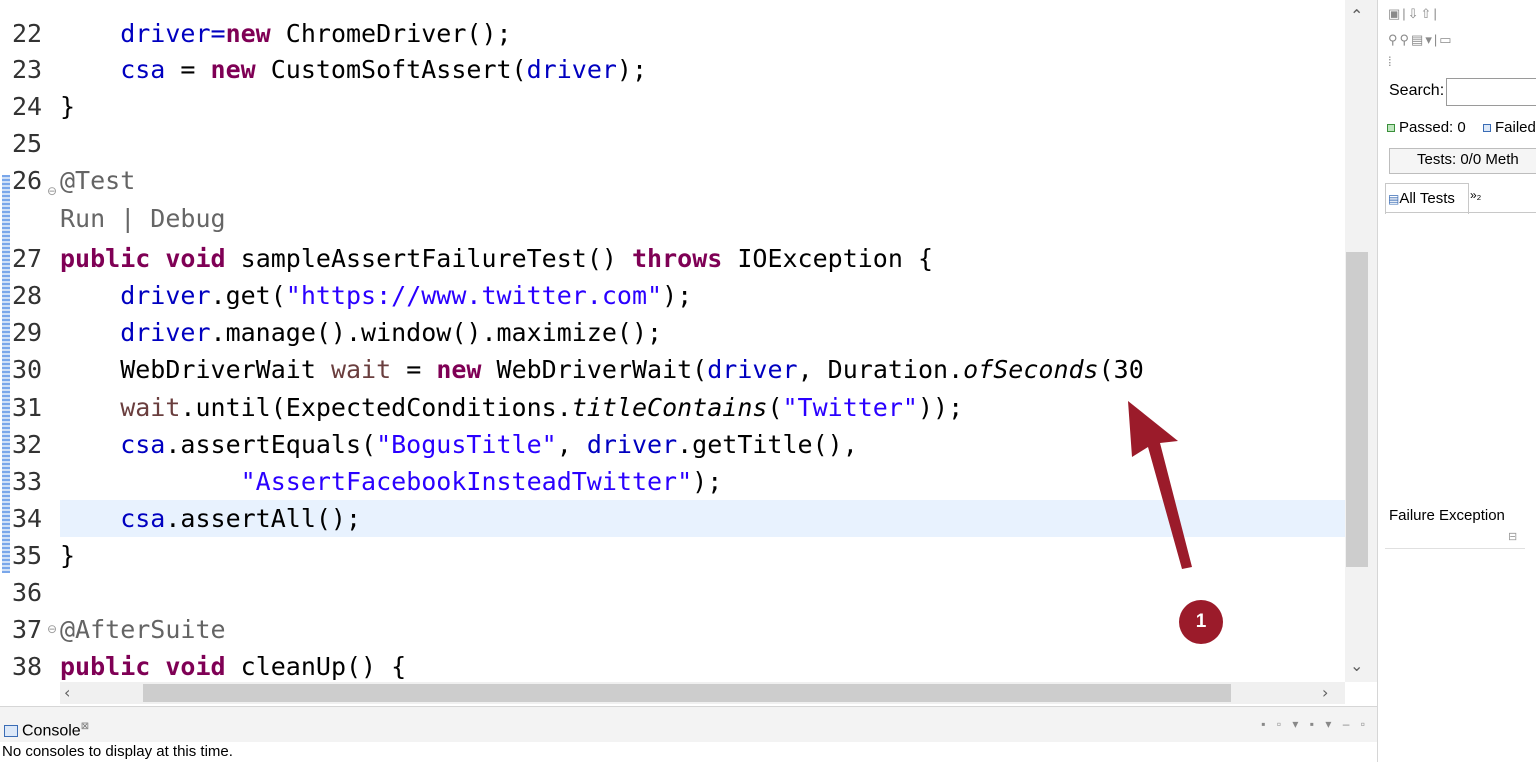 The image size is (1536, 763). What do you see at coordinates (271, 444) in the screenshot?
I see `code-token: .assertEquals(` at bounding box center [271, 444].